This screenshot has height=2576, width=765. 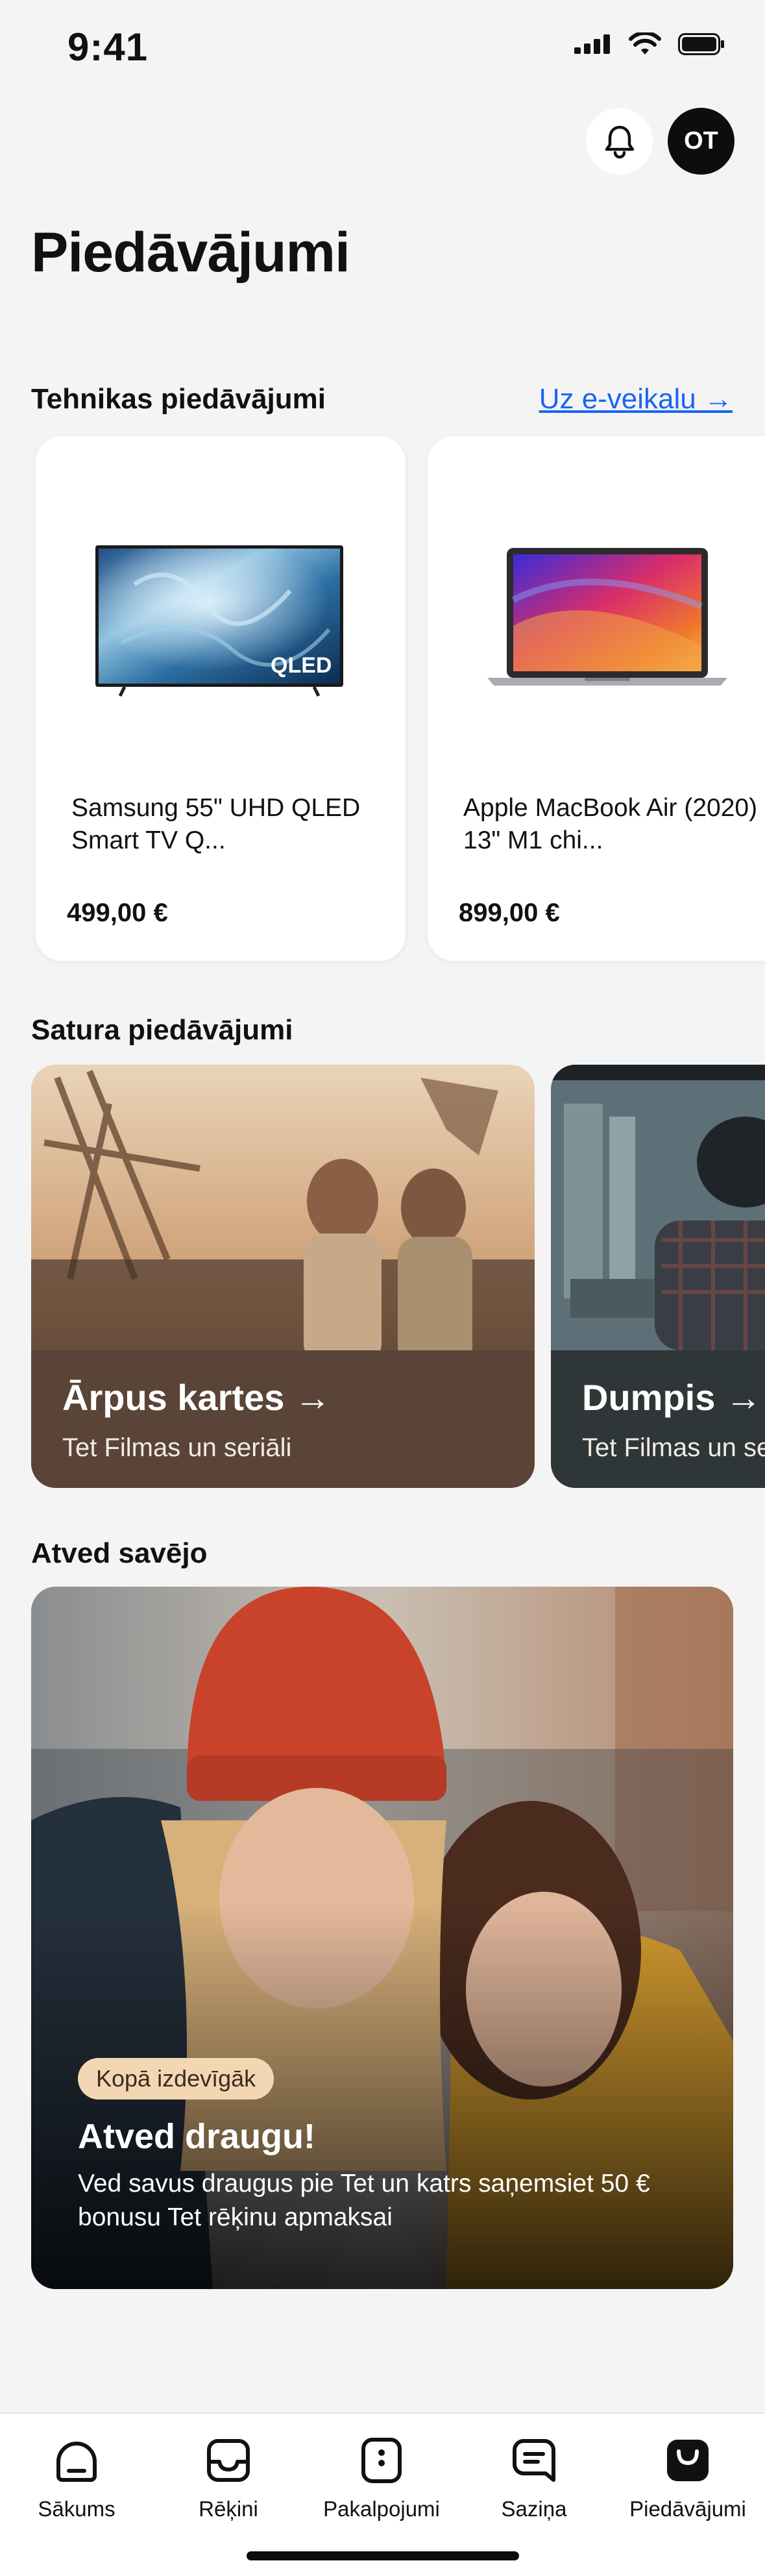 I want to click on bell-icon, so click(x=619, y=141).